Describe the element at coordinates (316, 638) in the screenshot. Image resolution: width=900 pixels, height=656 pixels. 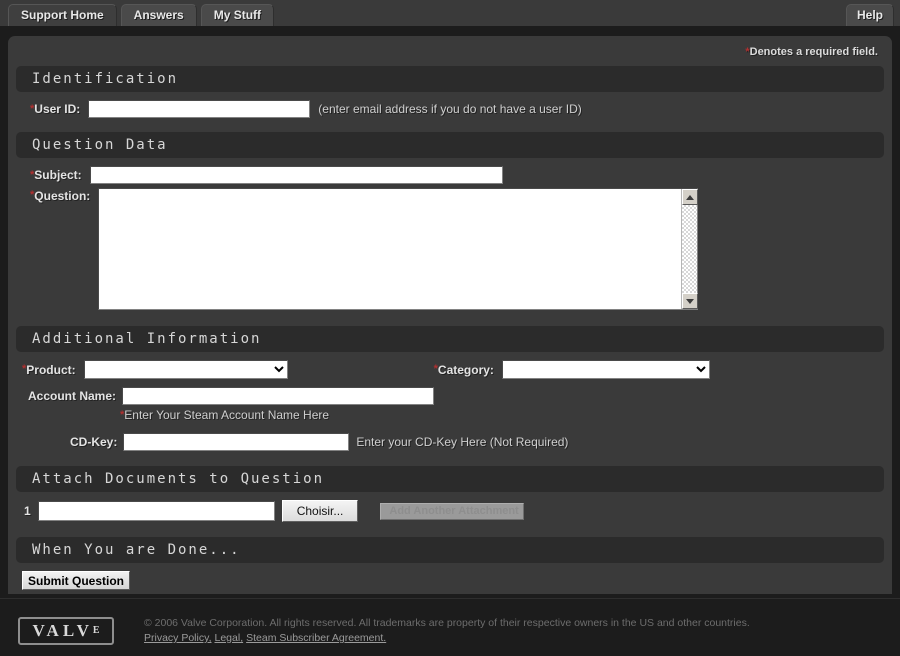
I see `footer-link-steam-subscriber-agreement: Steam Subscriber Agreement.` at that location.